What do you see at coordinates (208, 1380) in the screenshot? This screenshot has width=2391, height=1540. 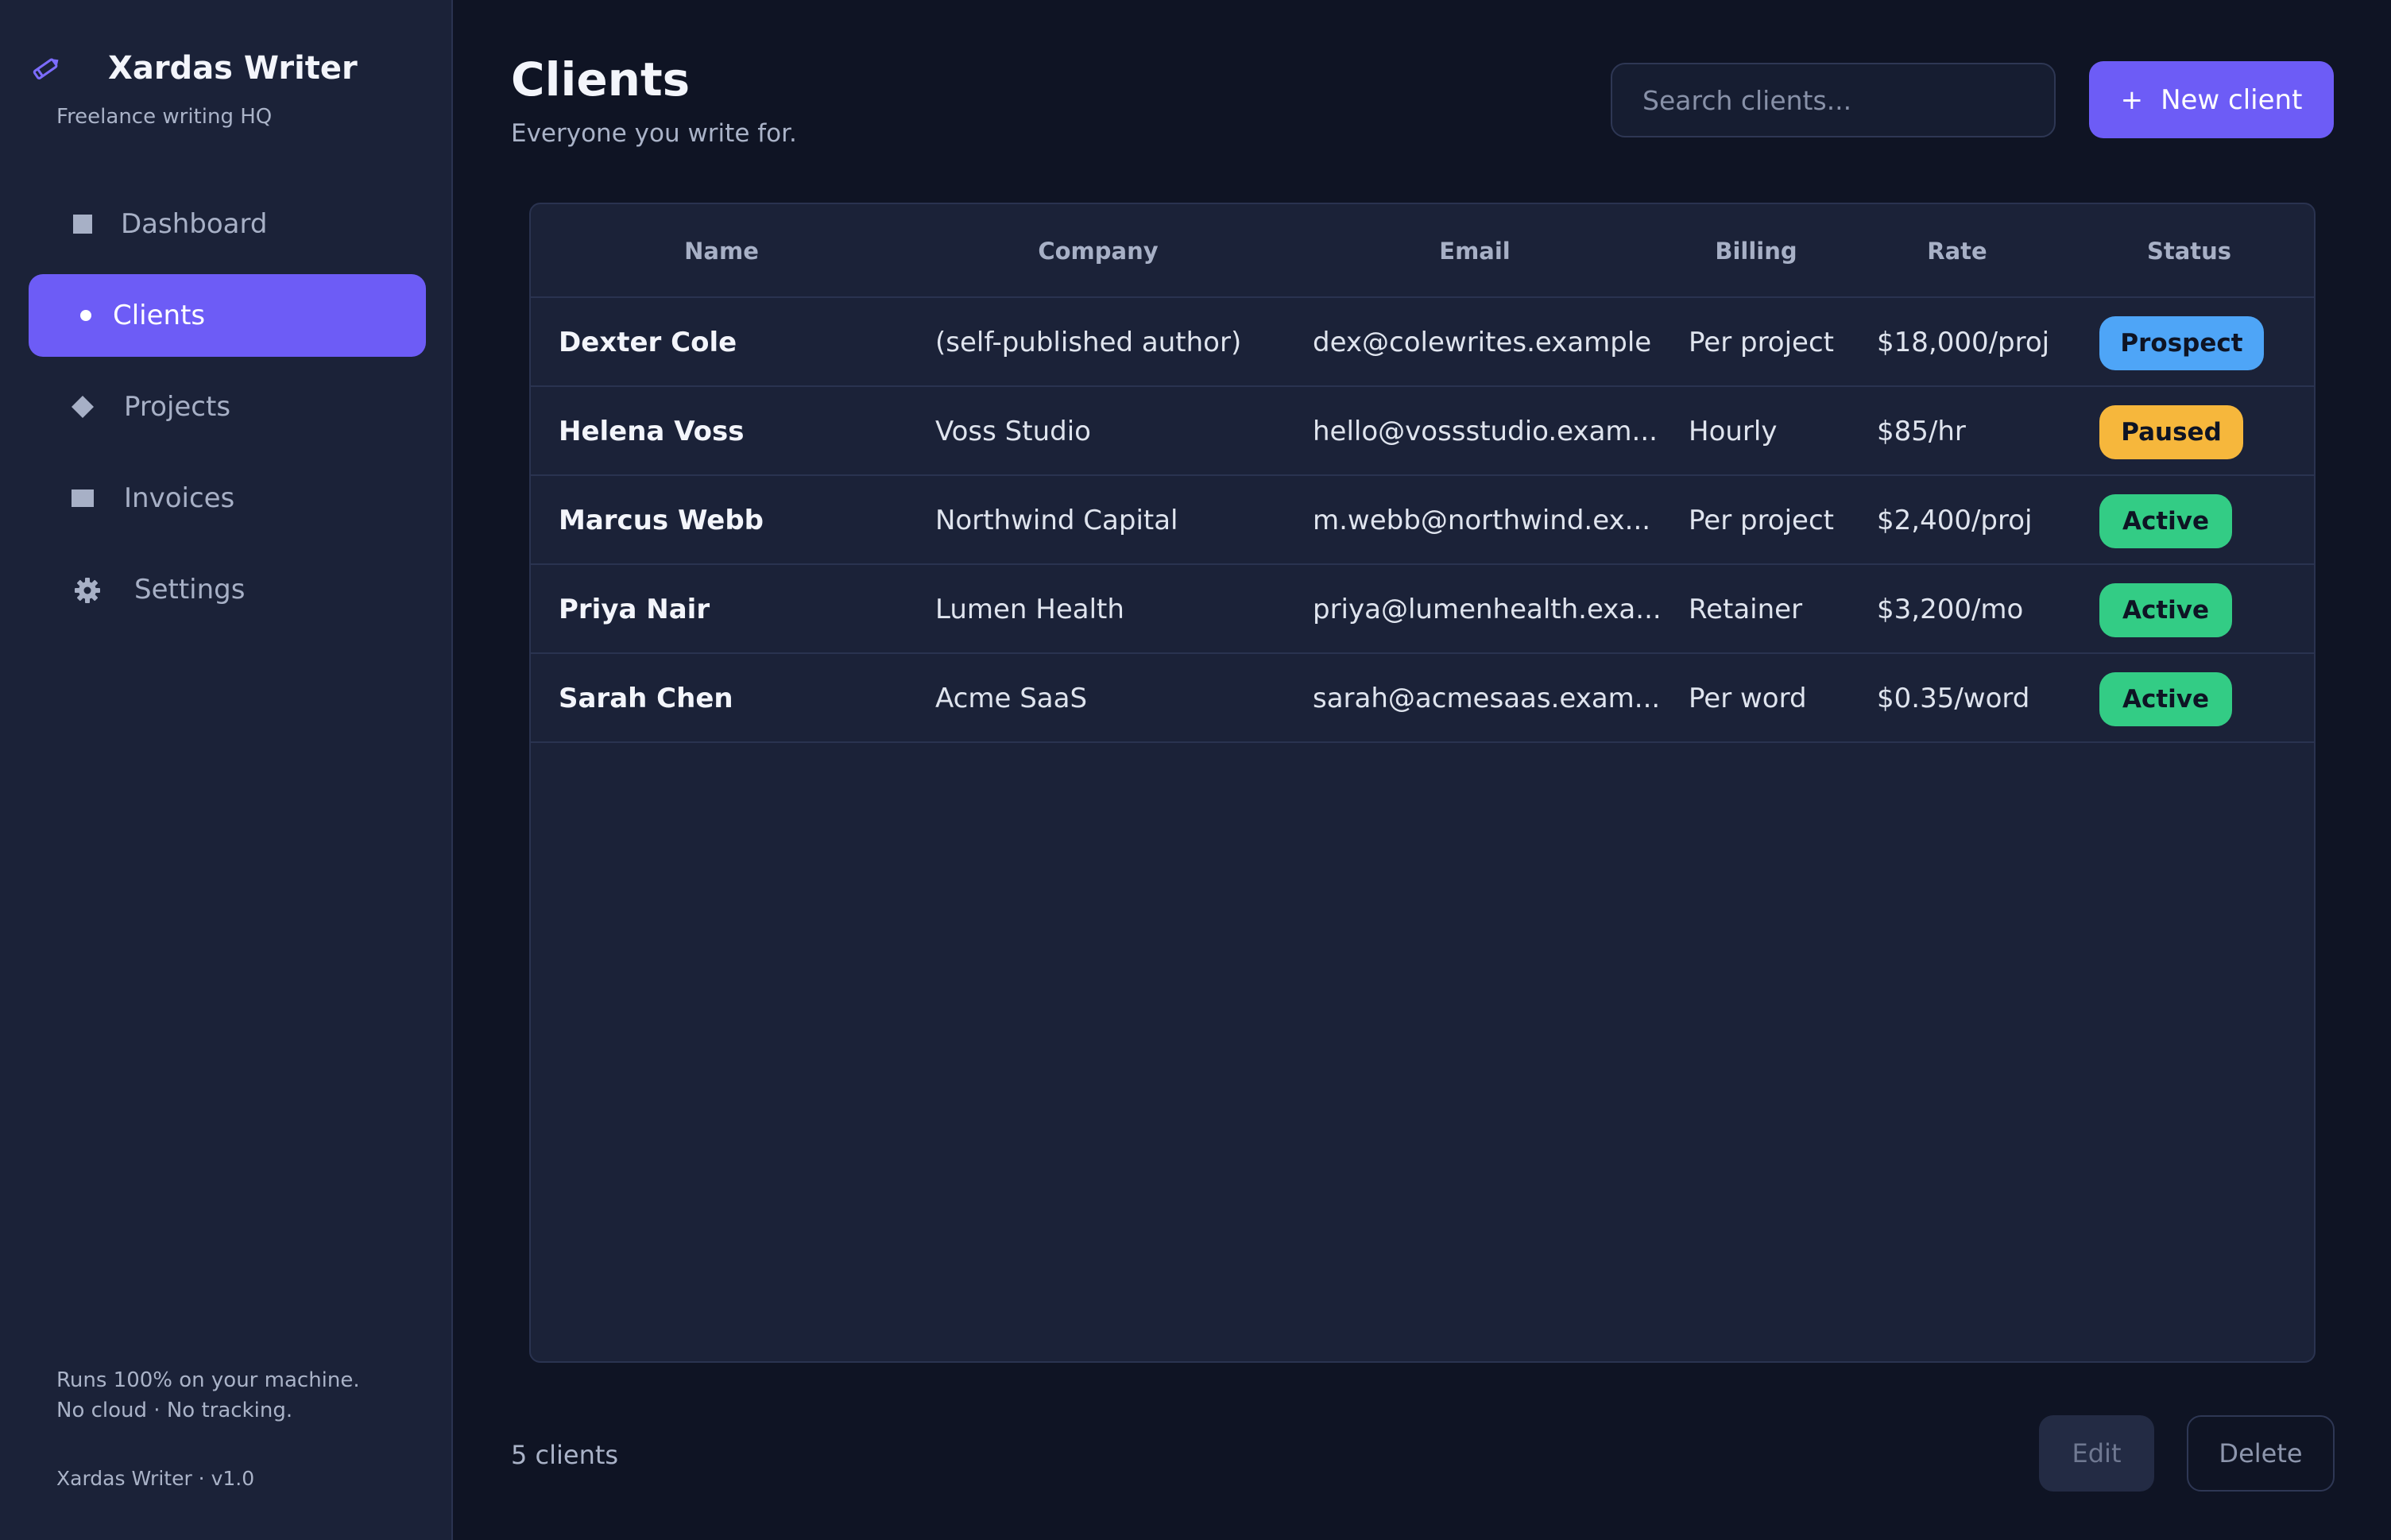 I see `privacy-note-line-1: Runs 100% on your machine.` at bounding box center [208, 1380].